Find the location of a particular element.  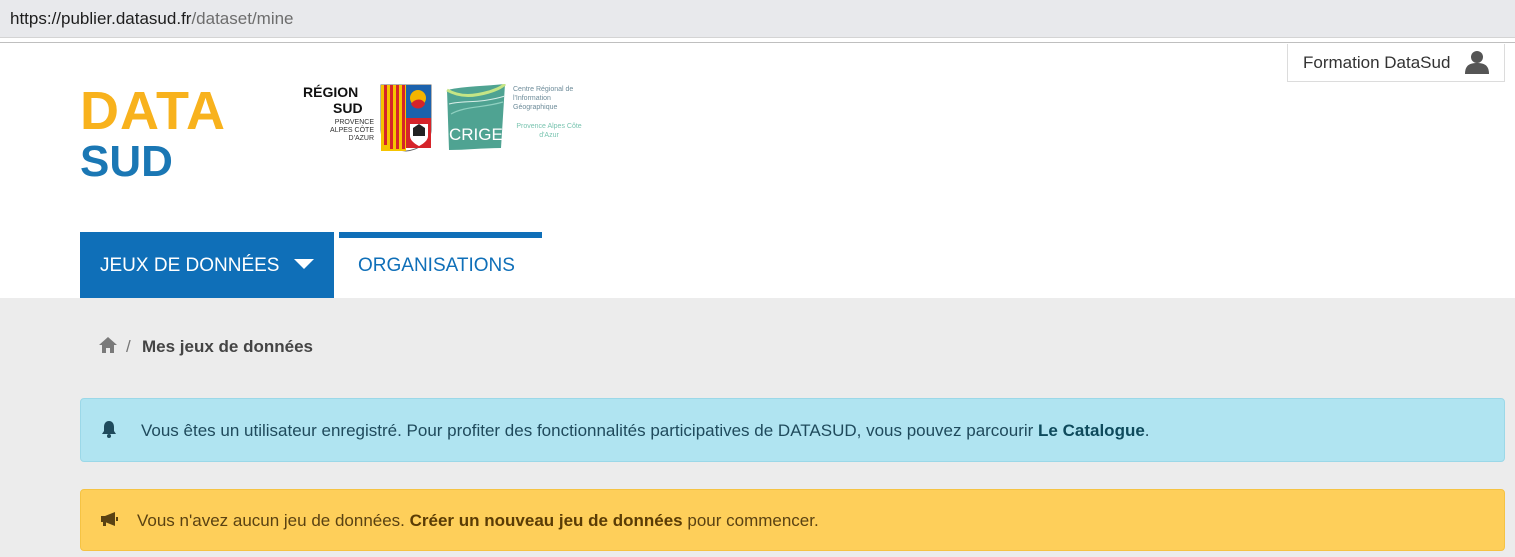

region-sud-logo: RÉGION SUD PROVENCE ALPES CÔTE D'AZUR is located at coordinates (367, 118).